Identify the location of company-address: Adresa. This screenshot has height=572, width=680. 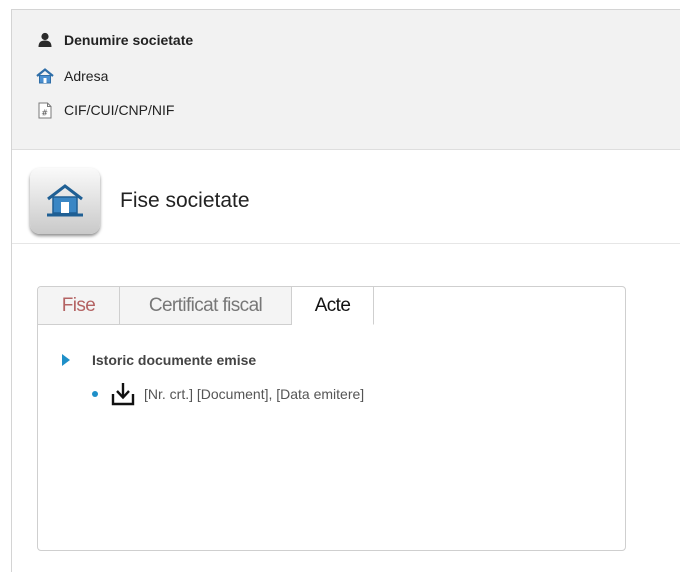
(86, 76).